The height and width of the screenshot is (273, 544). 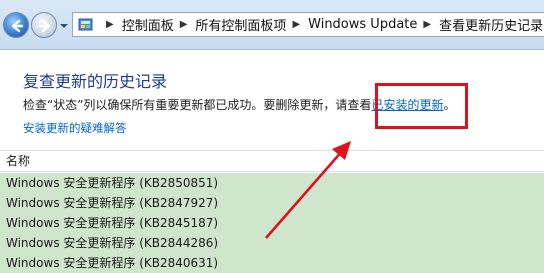 I want to click on annotation-highlight-box, so click(x=421, y=106).